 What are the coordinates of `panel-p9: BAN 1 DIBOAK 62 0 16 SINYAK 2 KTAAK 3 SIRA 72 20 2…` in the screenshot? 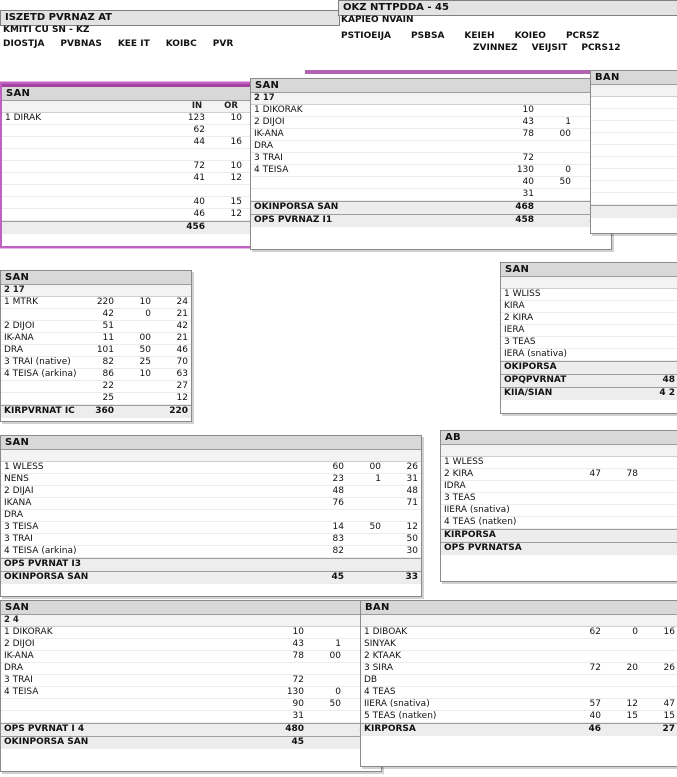 It's located at (518, 683).